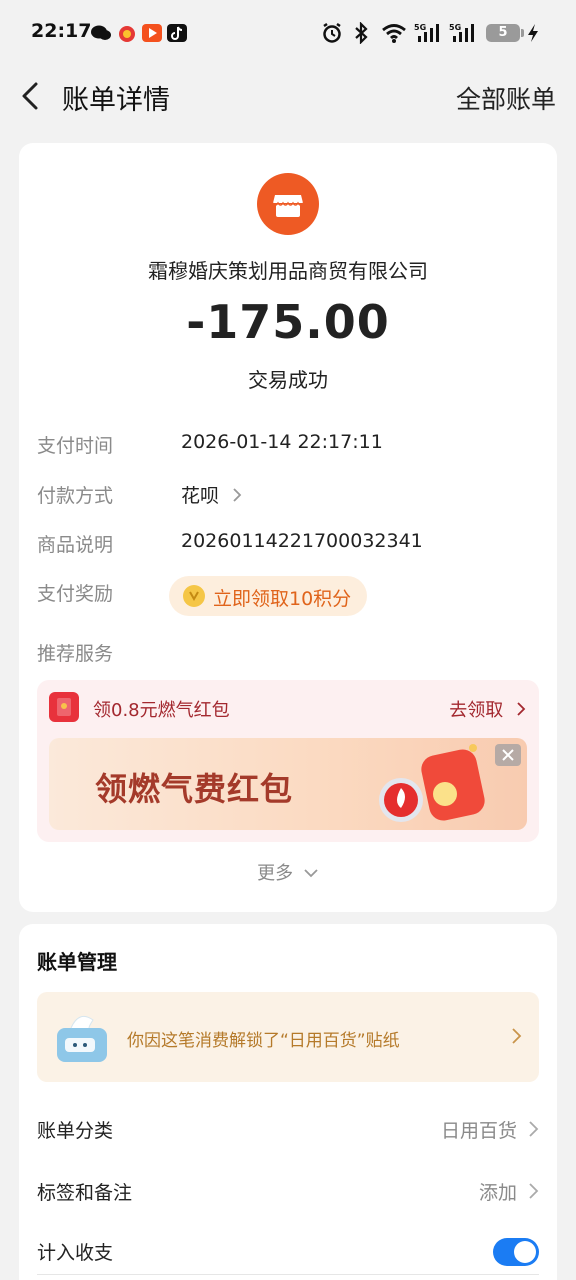 The height and width of the screenshot is (1280, 576). What do you see at coordinates (194, 596) in the screenshot?
I see `points-coin-icon` at bounding box center [194, 596].